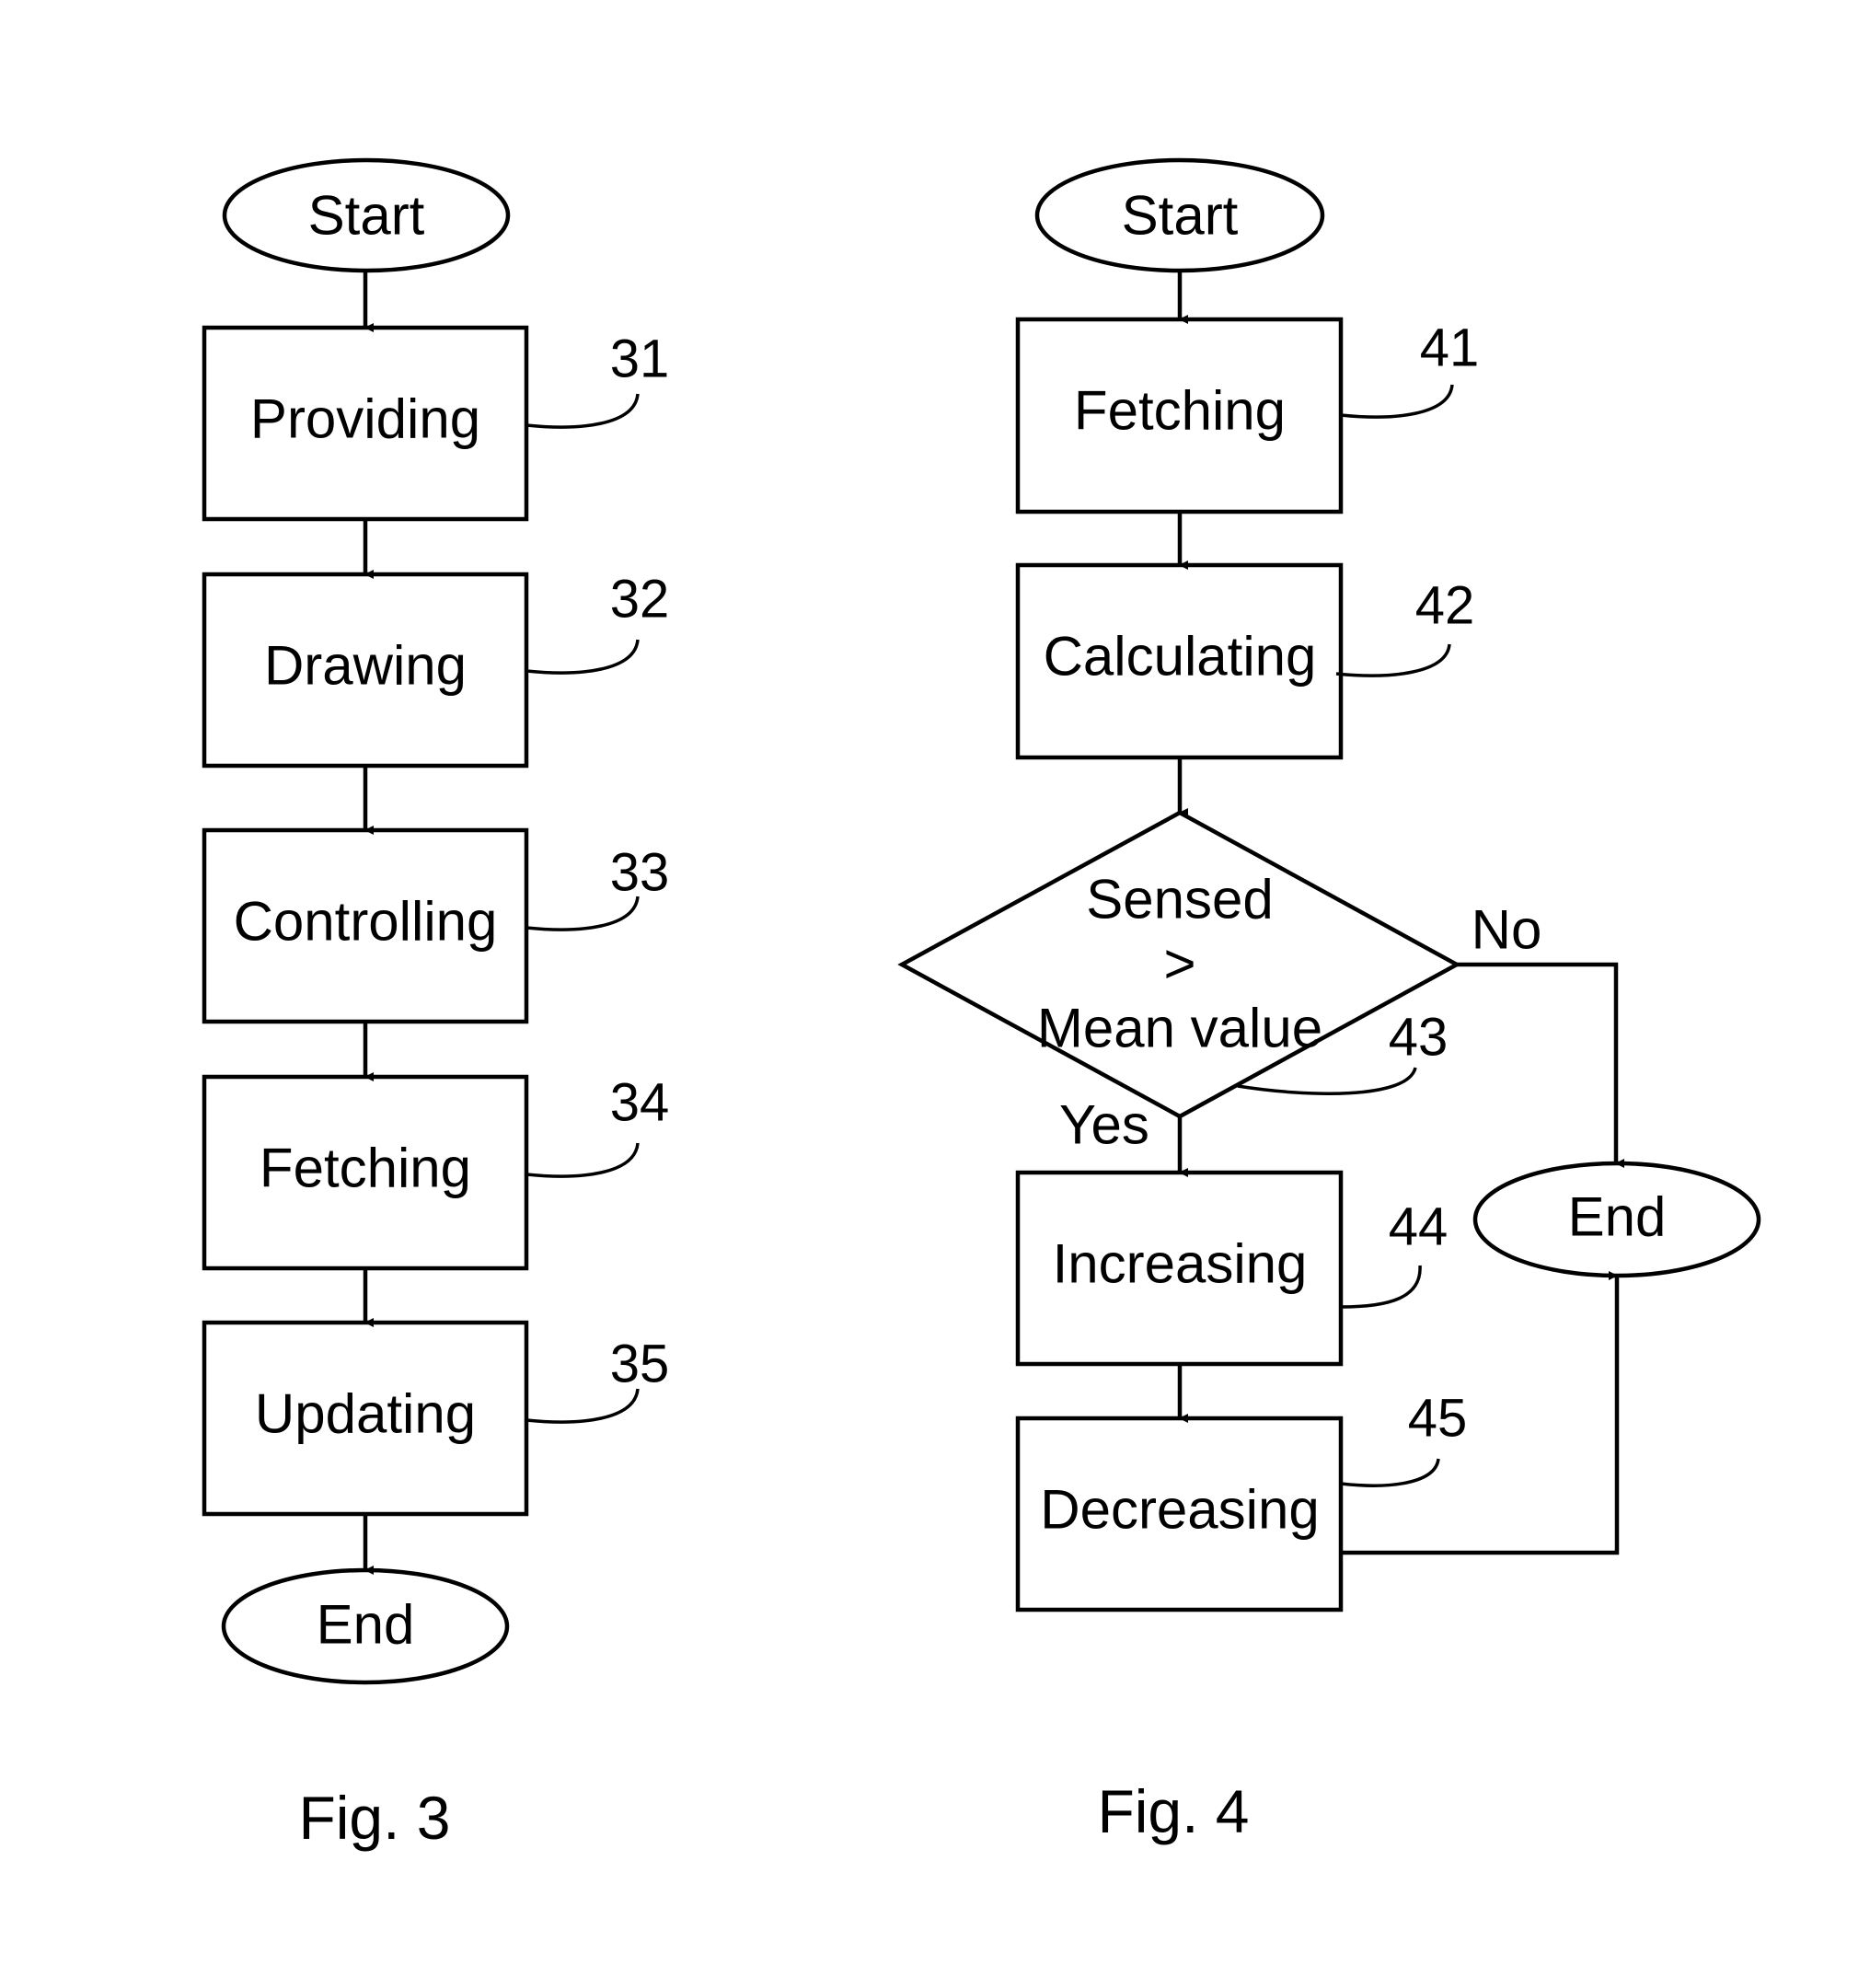  Describe the element at coordinates (1173, 1811) in the screenshot. I see `fig4-caption: Fig. 4` at that location.